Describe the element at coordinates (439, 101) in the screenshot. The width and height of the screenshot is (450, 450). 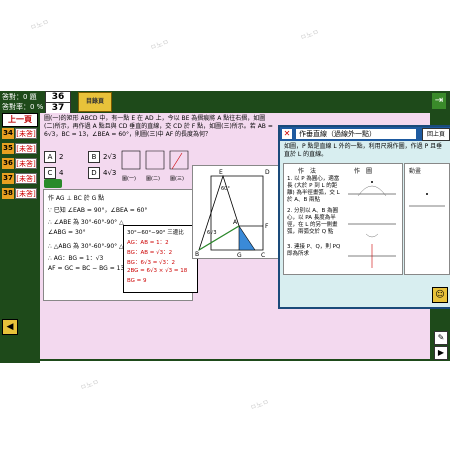
I see `exit-icon: ⇥` at that location.